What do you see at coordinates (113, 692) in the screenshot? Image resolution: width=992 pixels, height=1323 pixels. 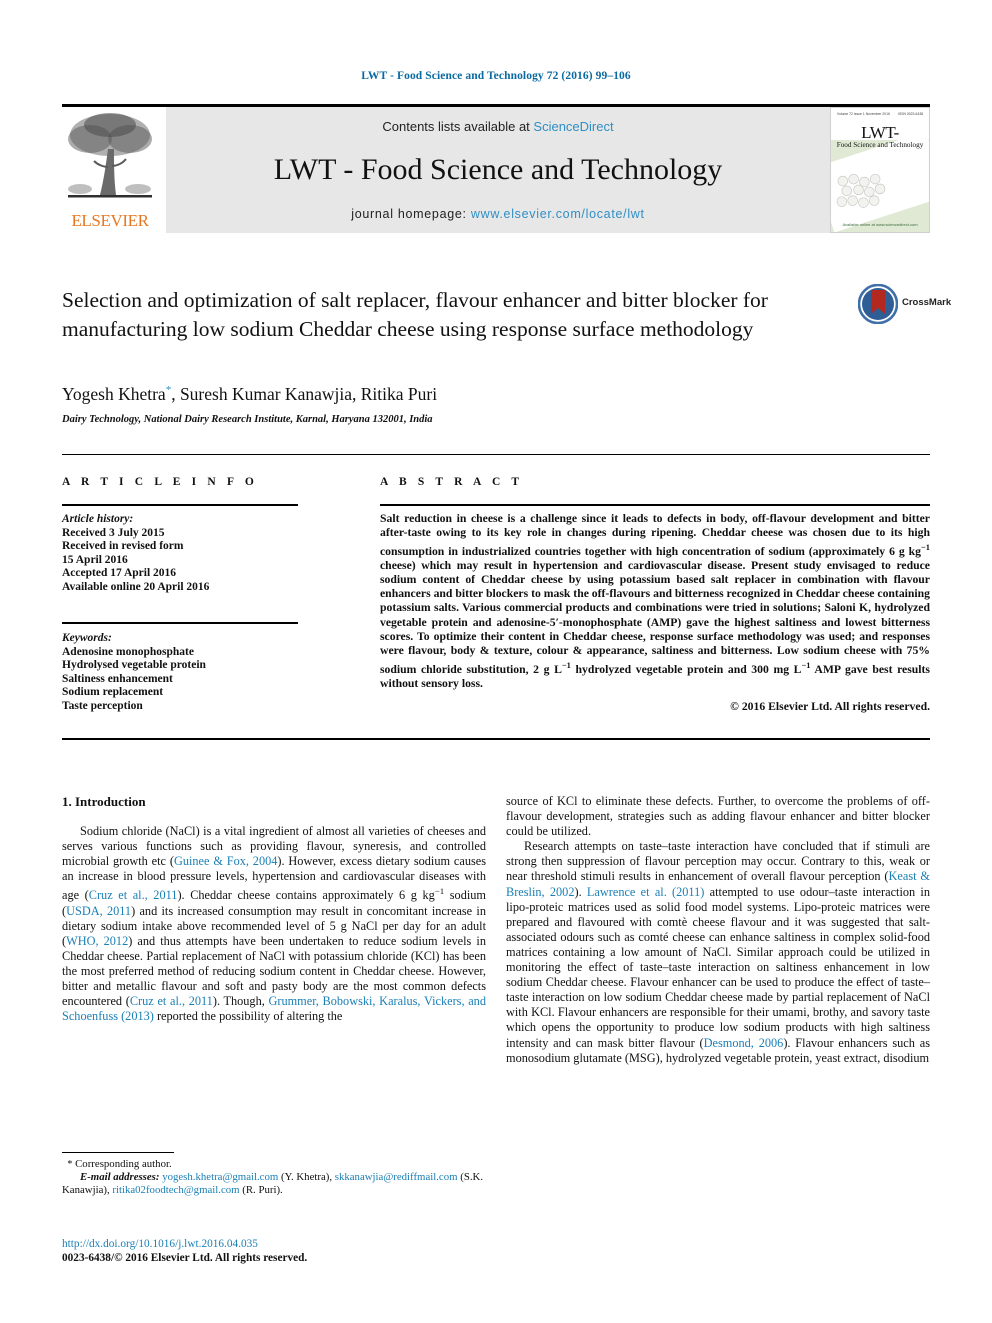 I see `keyword-item: Sodium replacement` at bounding box center [113, 692].